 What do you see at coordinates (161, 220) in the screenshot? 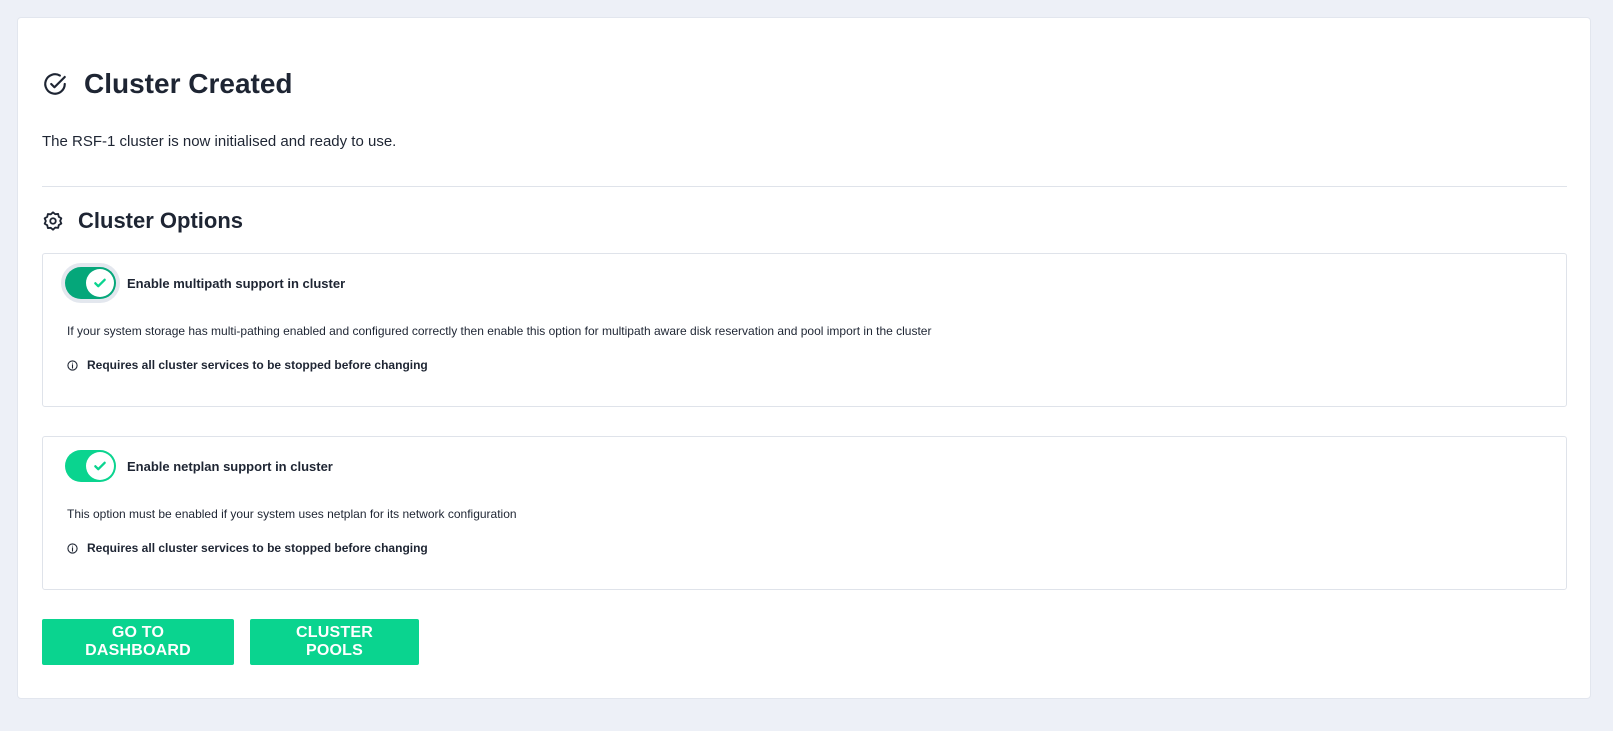
I see `options-title: Cluster Options` at bounding box center [161, 220].